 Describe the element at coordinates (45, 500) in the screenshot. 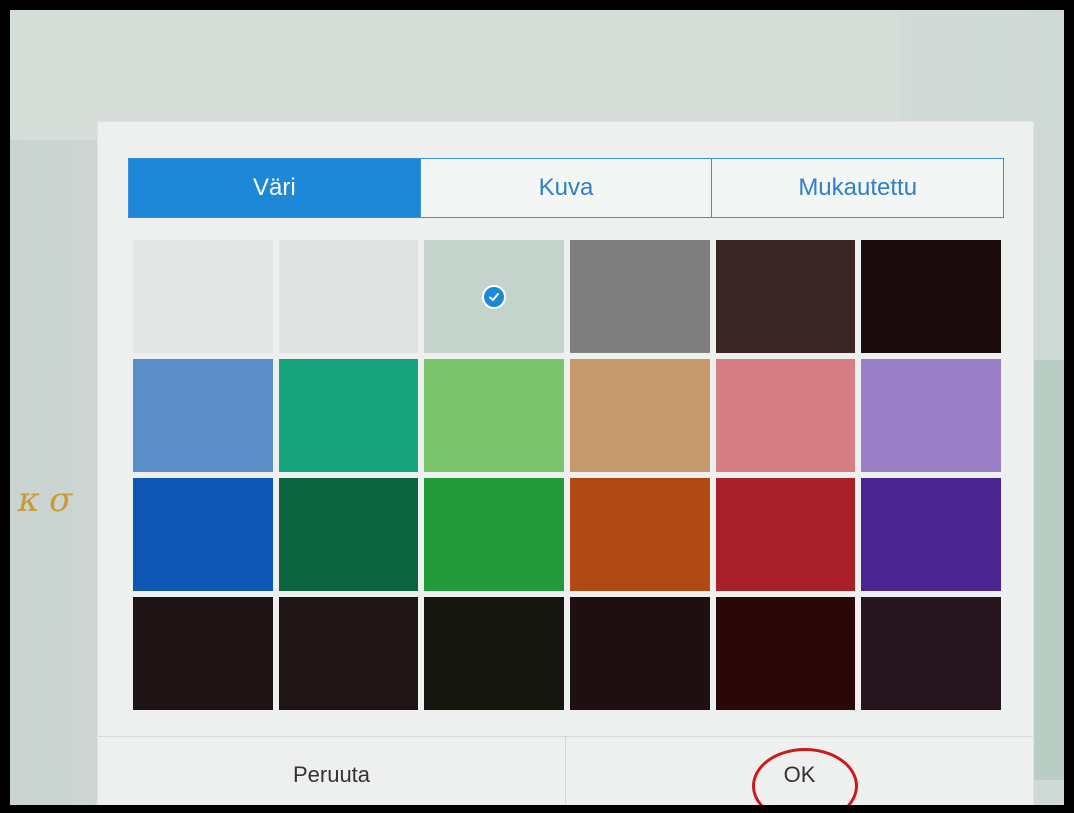

I see `ink-annotation: ᴋ σ` at that location.